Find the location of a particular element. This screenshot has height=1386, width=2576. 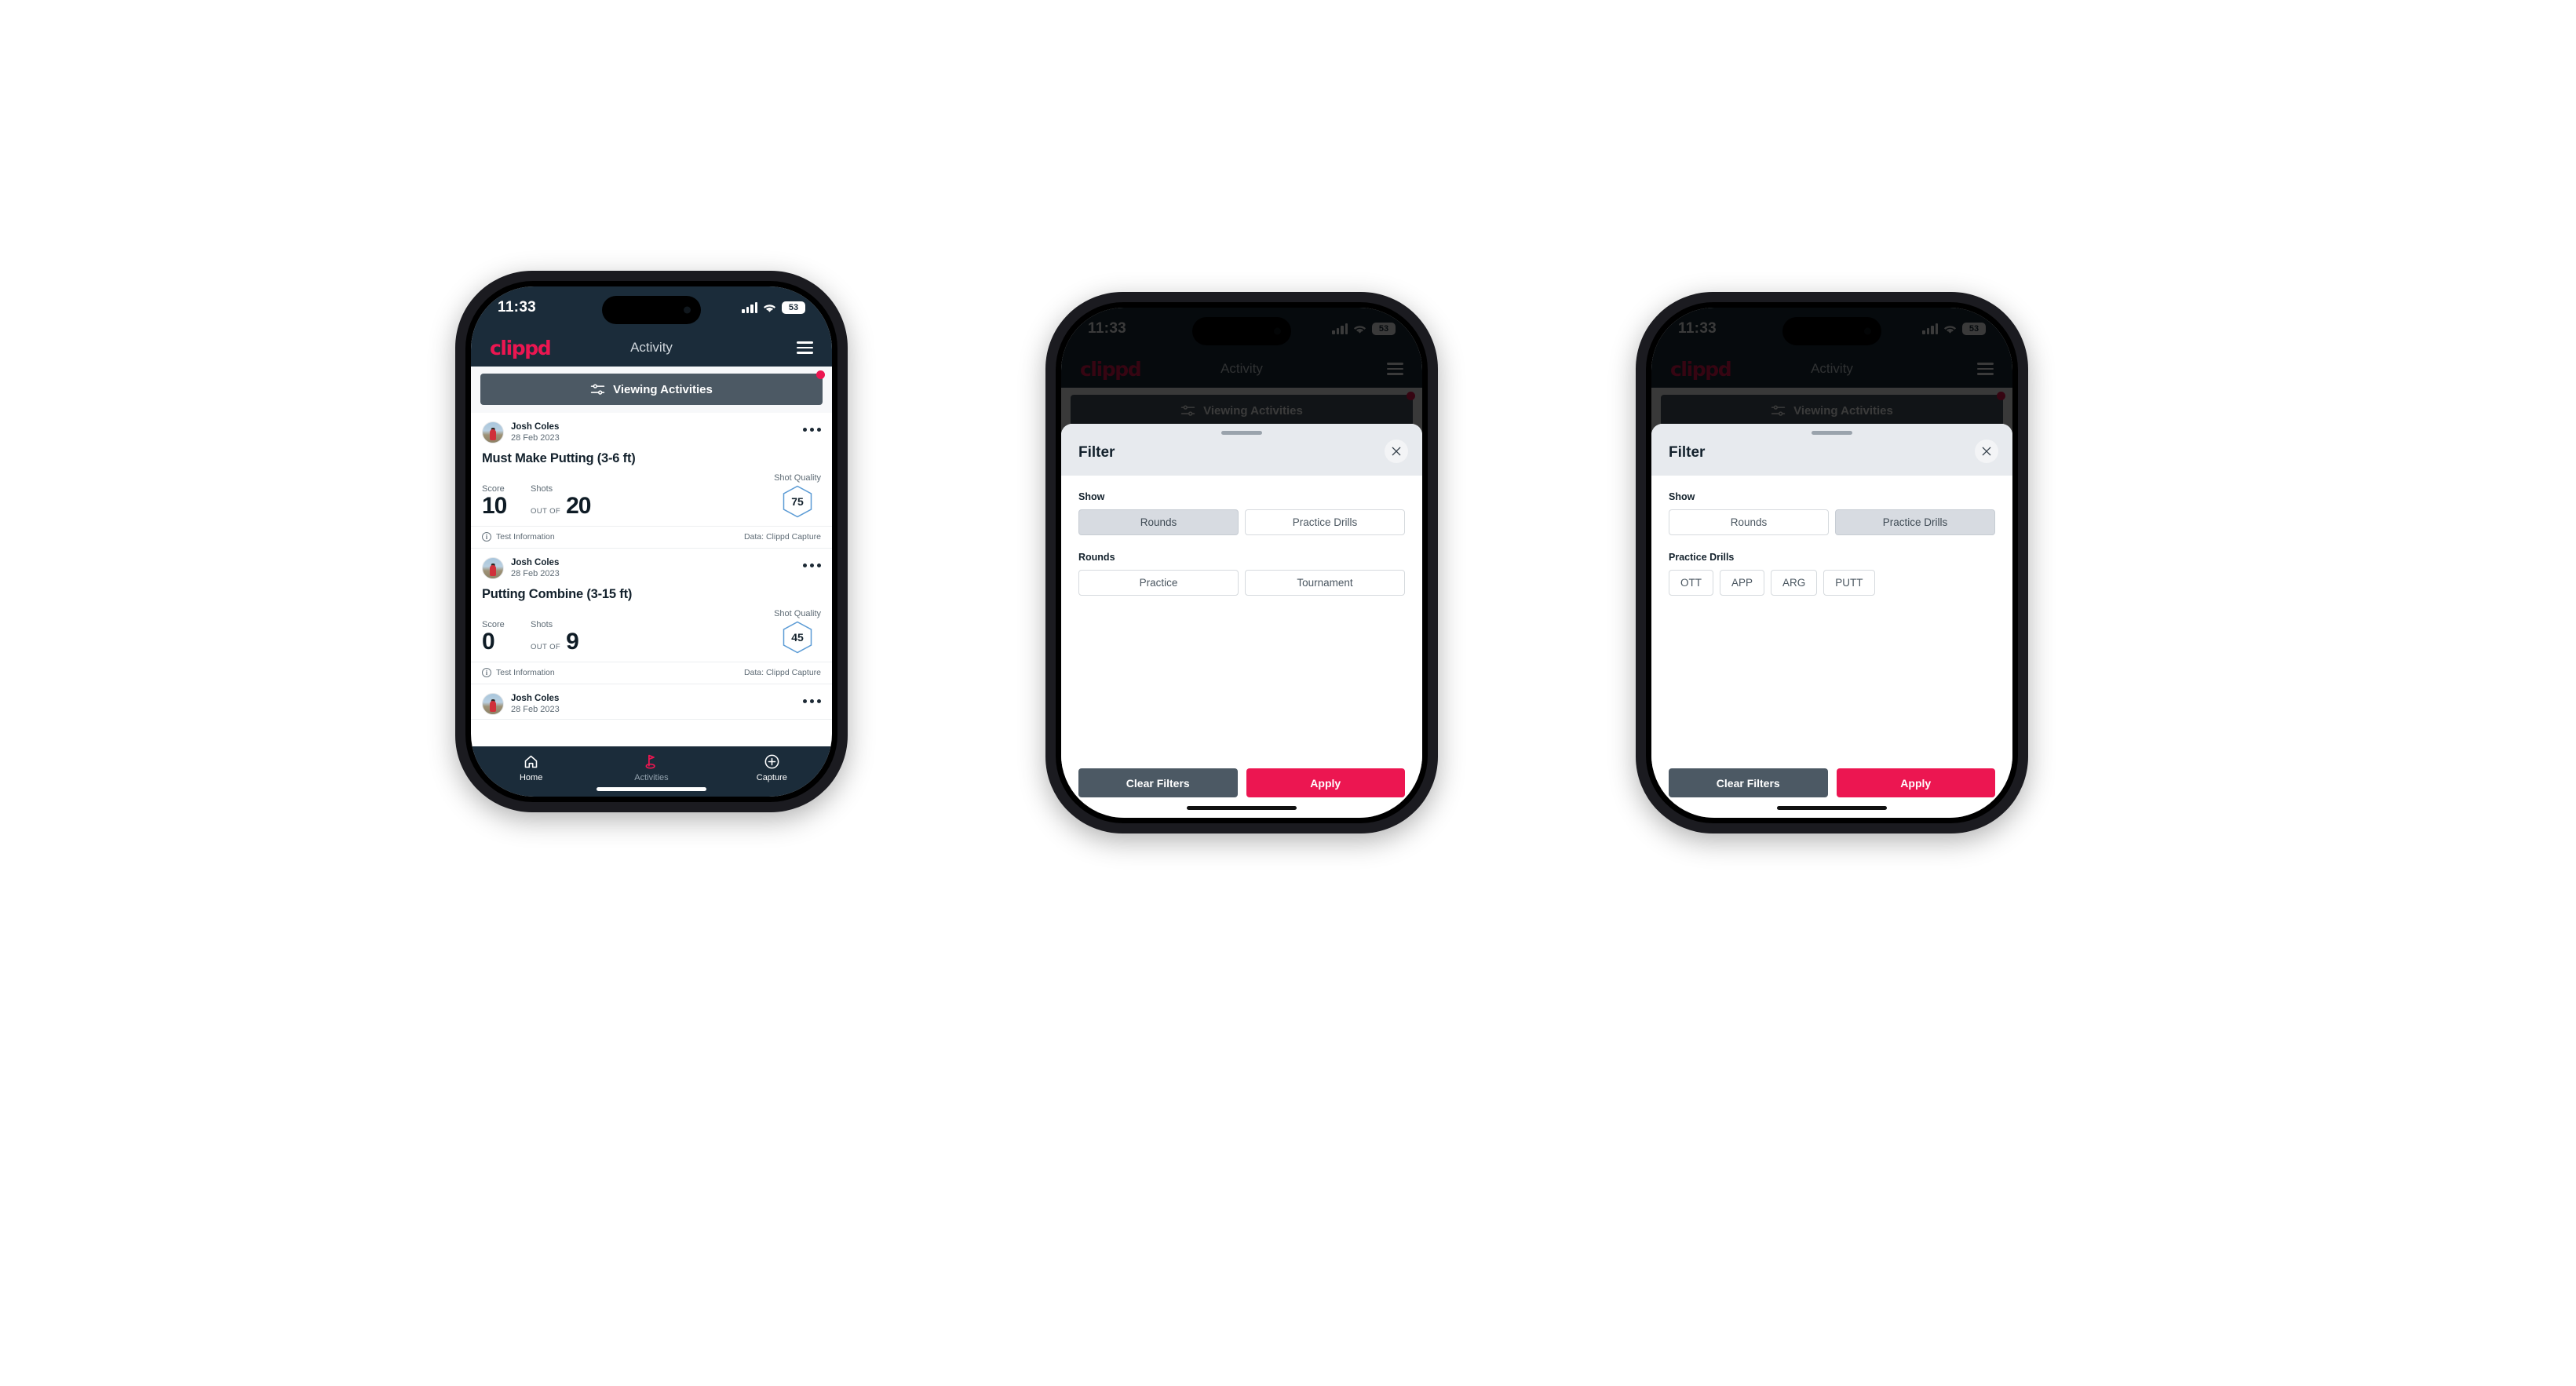

shot-quality-stat: Shot Quality 45 is located at coordinates (797, 631).